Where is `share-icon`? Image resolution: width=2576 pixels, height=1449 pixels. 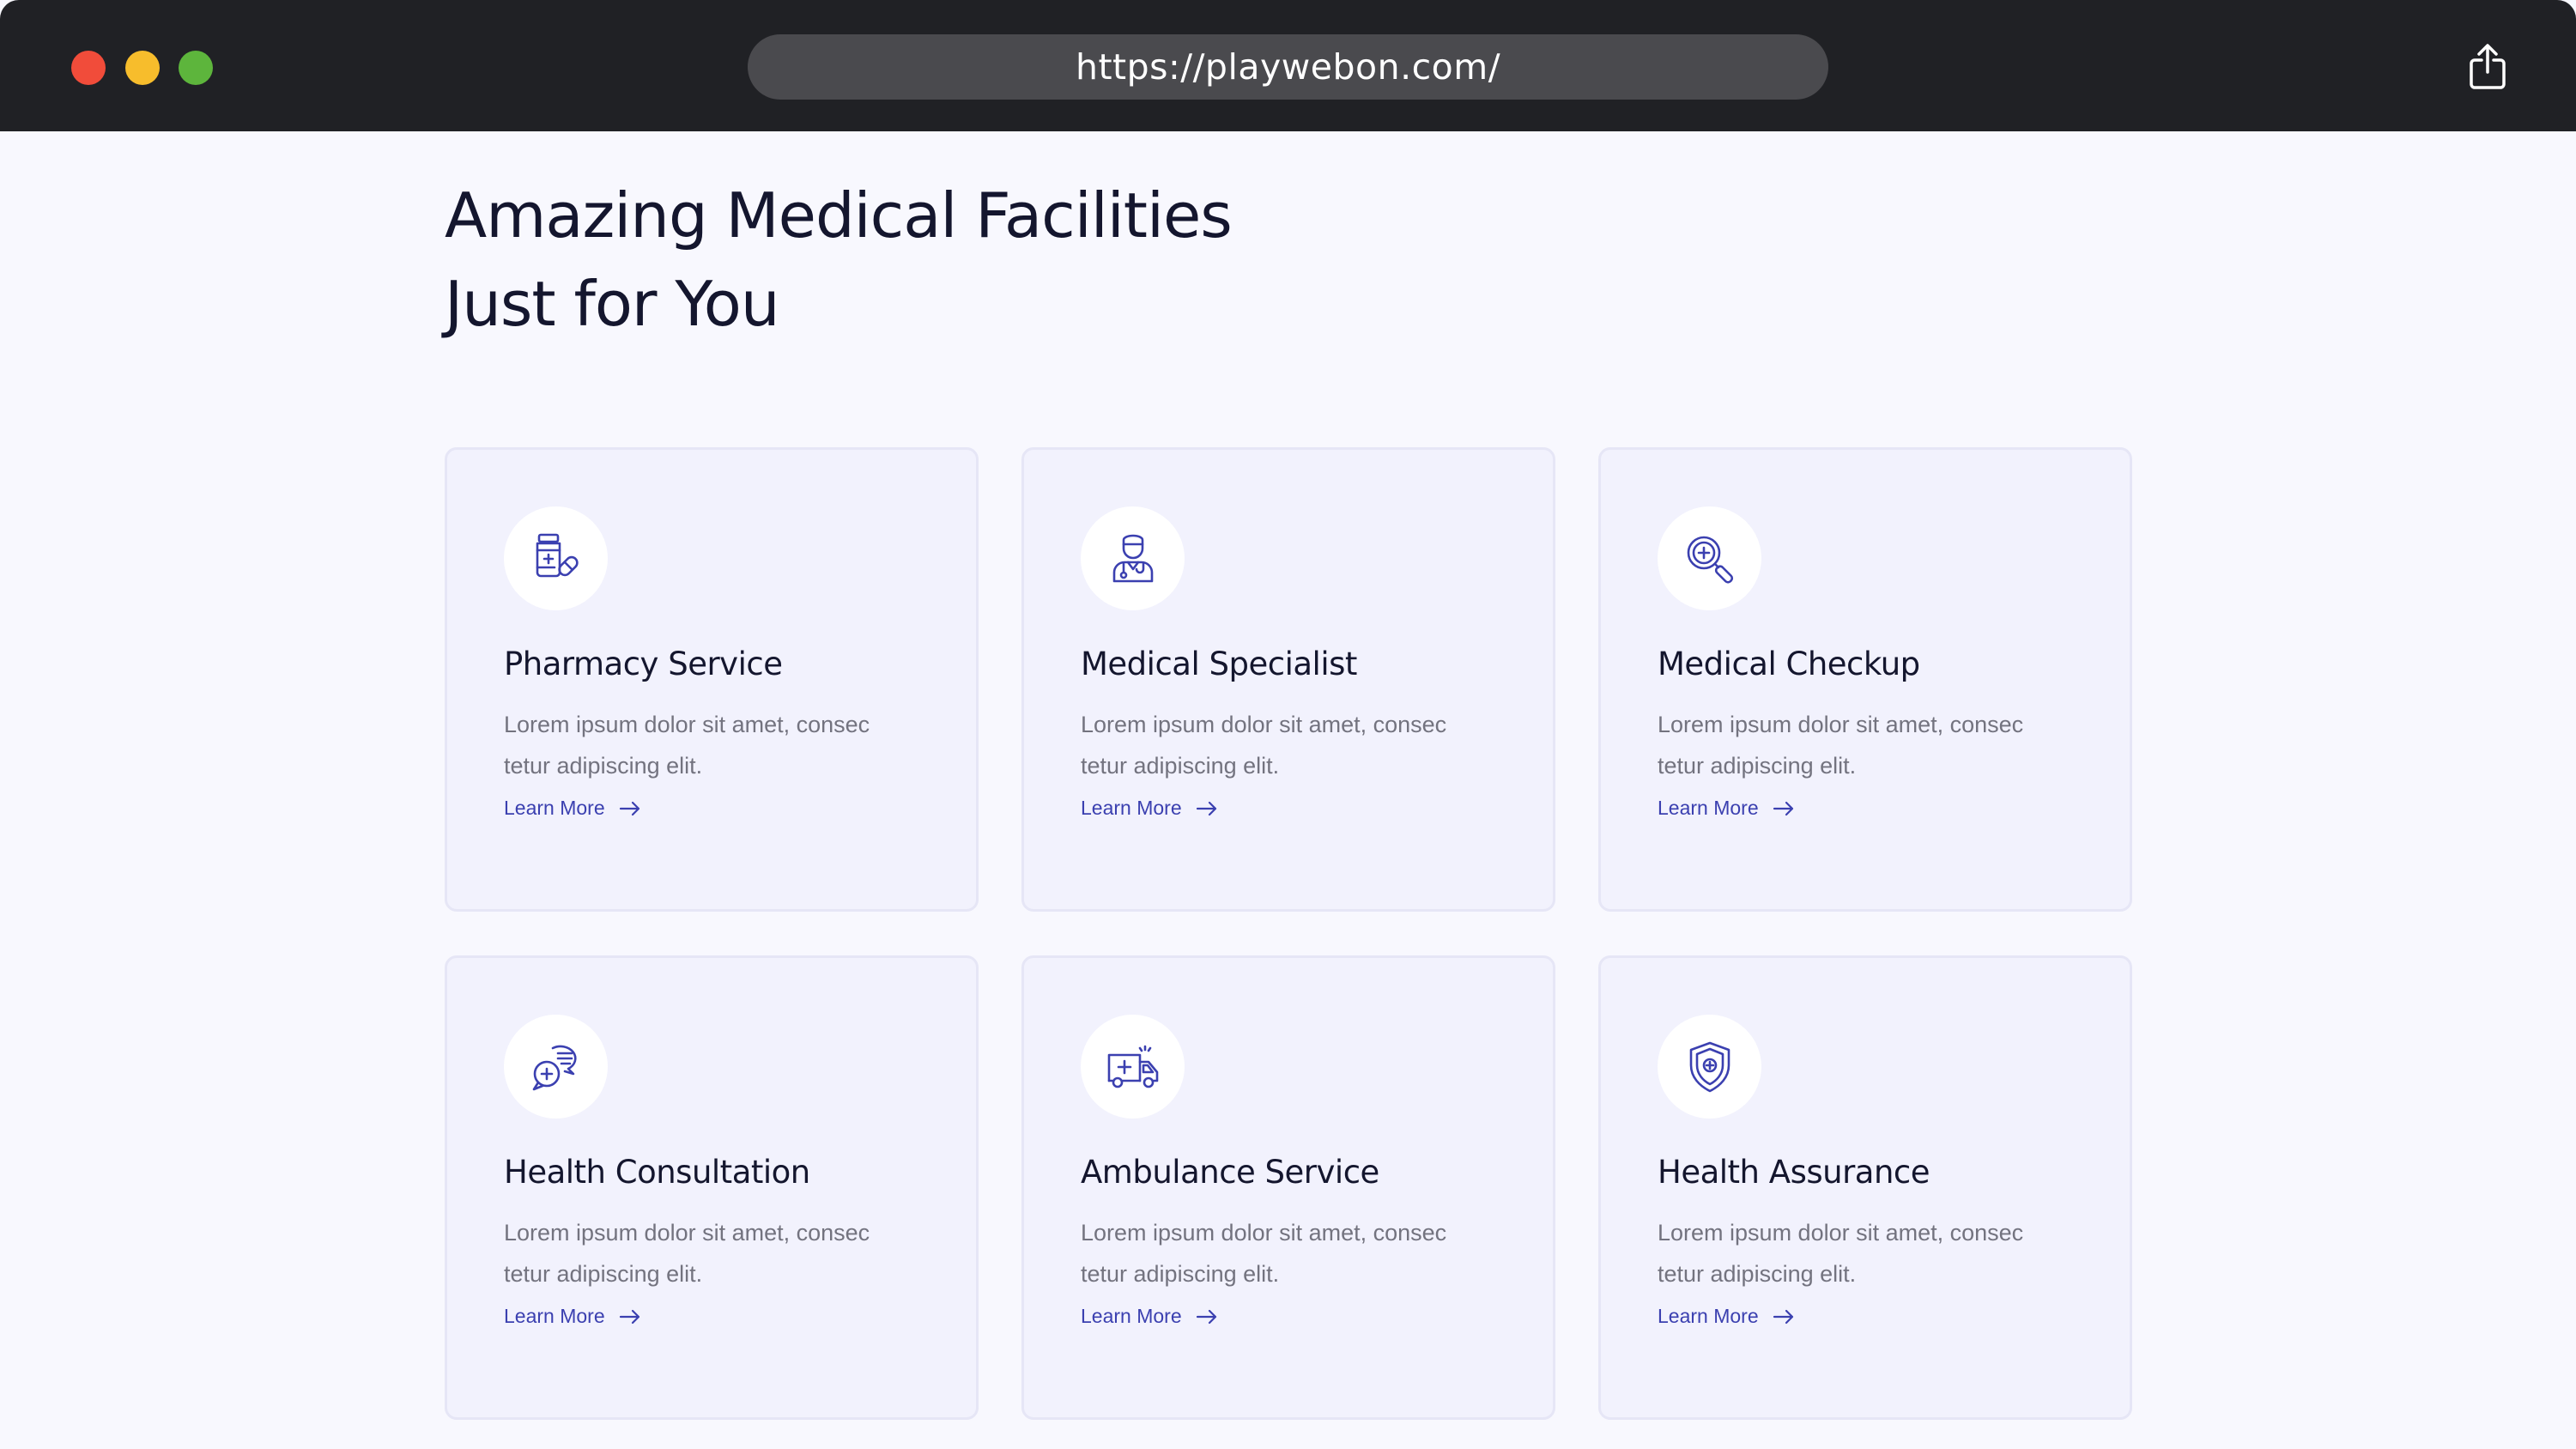 share-icon is located at coordinates (2488, 66).